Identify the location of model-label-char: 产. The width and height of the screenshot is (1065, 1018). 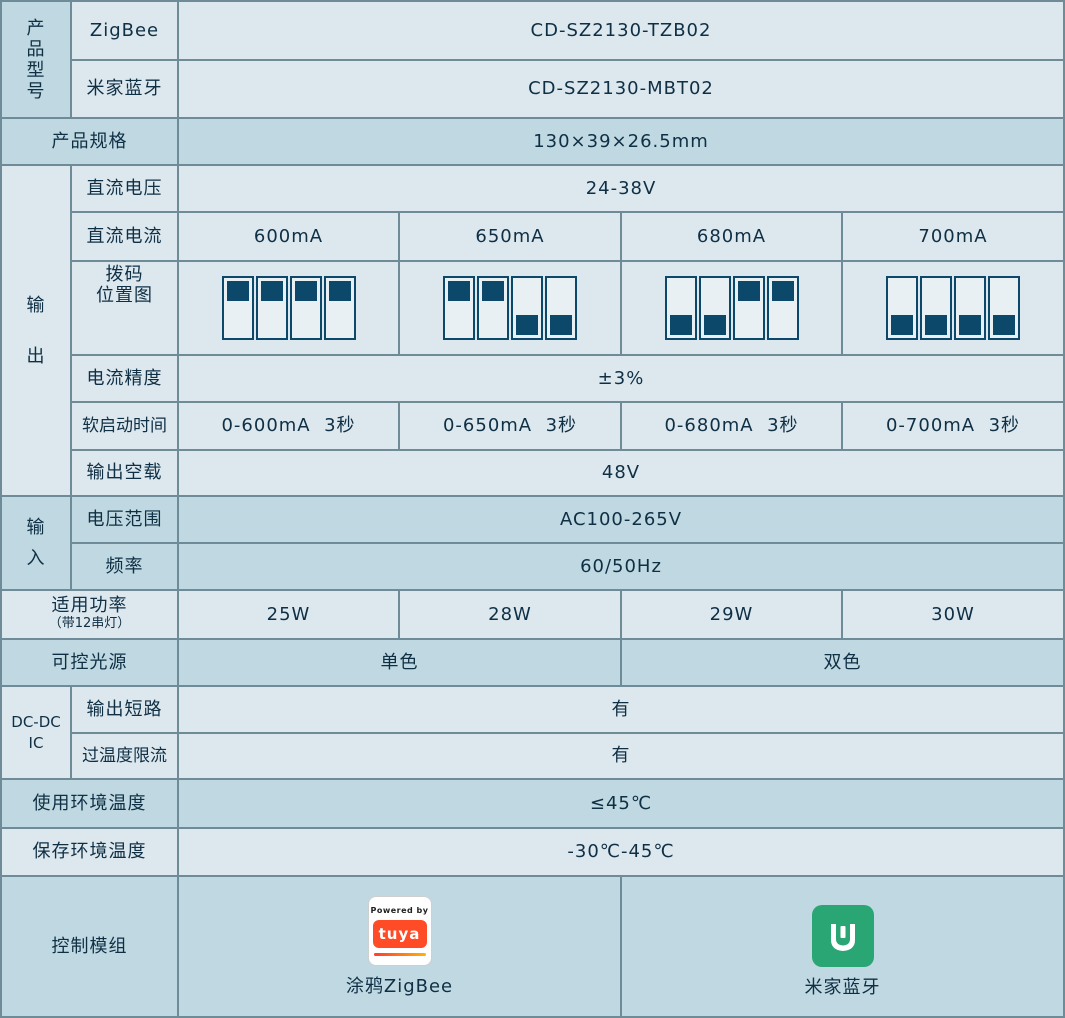
(36, 28).